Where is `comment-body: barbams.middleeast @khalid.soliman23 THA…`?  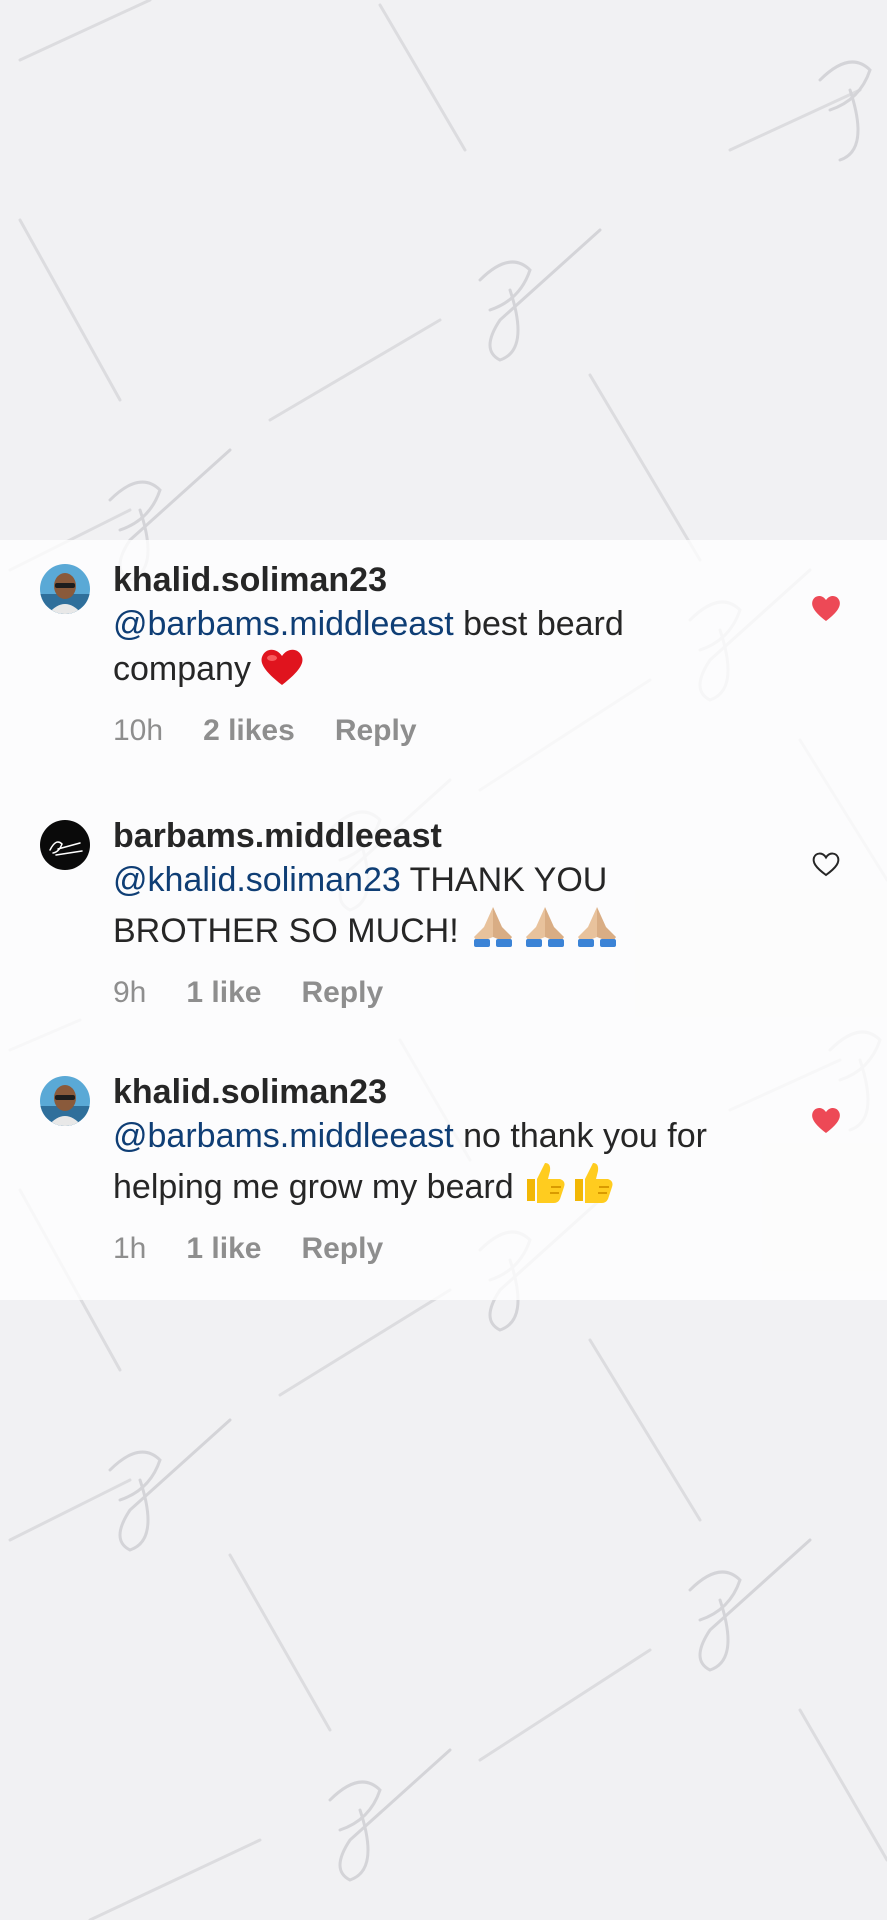 comment-body: barbams.middleeast @khalid.soliman23 THA… is located at coordinates (433, 913).